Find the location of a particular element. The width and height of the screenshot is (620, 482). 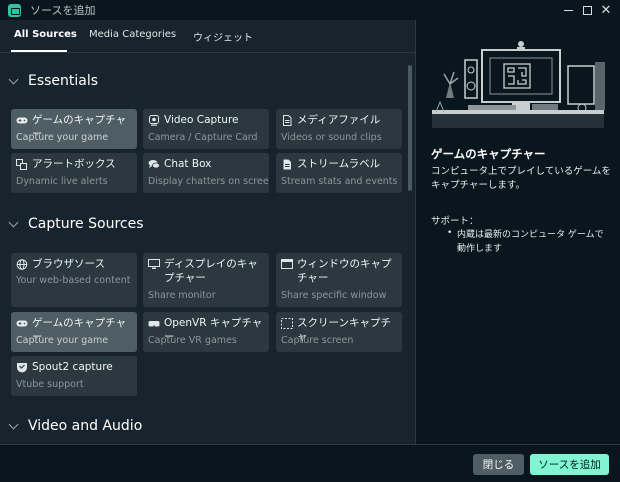

section-title: Capture Sources is located at coordinates (86, 224).